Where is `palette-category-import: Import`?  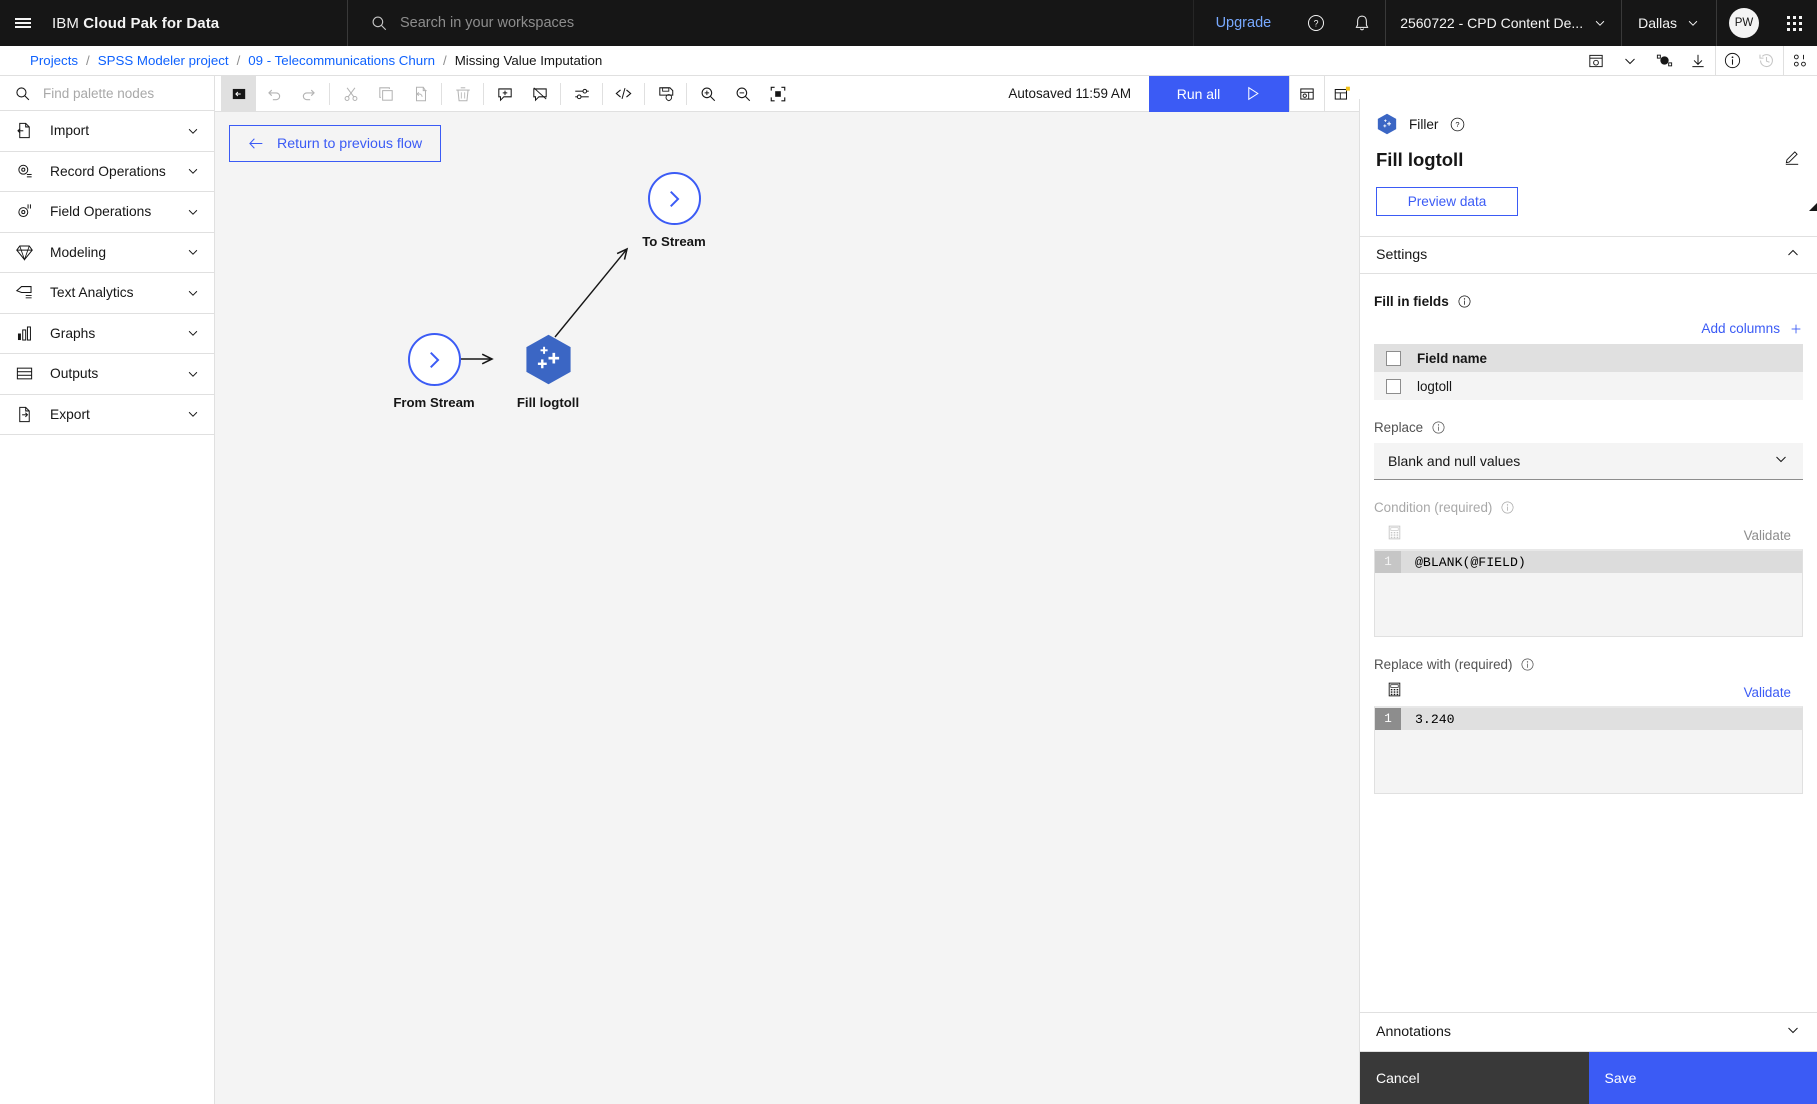
palette-category-import: Import is located at coordinates (107, 131).